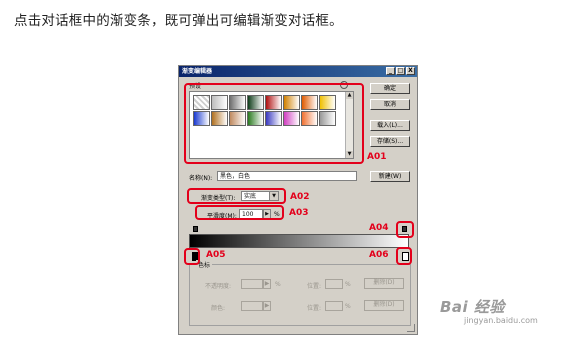  Describe the element at coordinates (300, 295) in the screenshot. I see `color-stops-group` at that location.